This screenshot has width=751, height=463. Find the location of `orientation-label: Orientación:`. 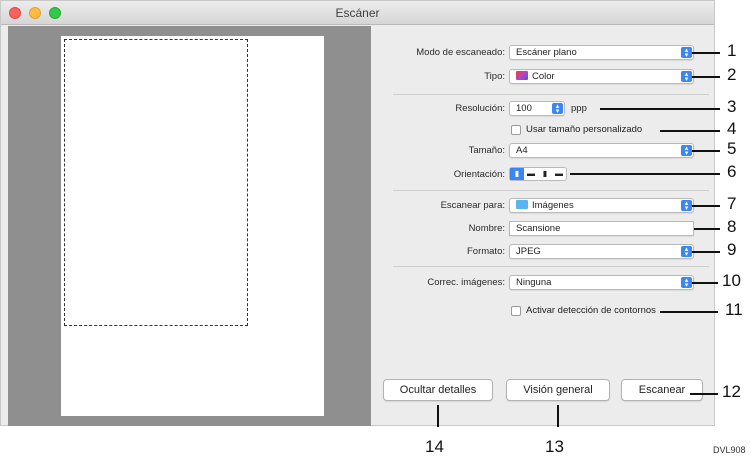

orientation-label: Orientación: is located at coordinates (479, 174).